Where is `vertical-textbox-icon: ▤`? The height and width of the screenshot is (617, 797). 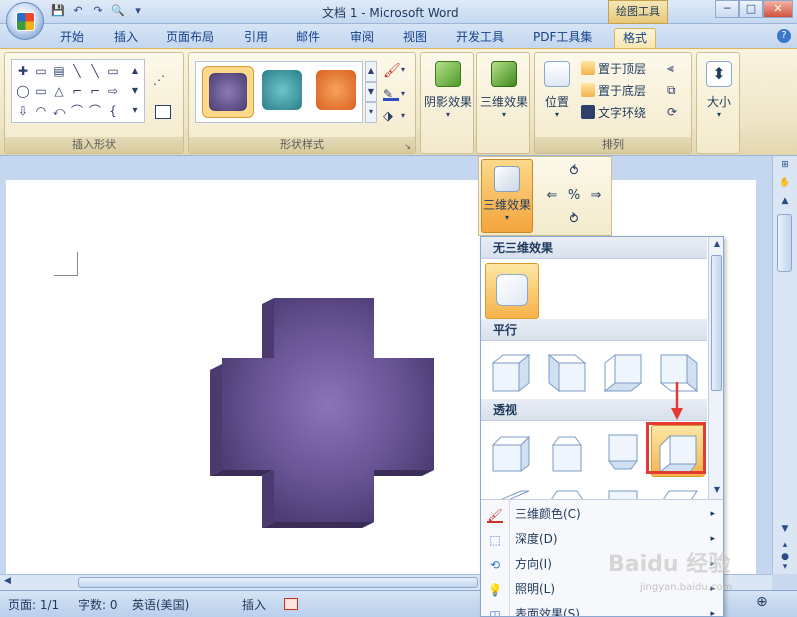 vertical-textbox-icon: ▤ is located at coordinates (59, 71).